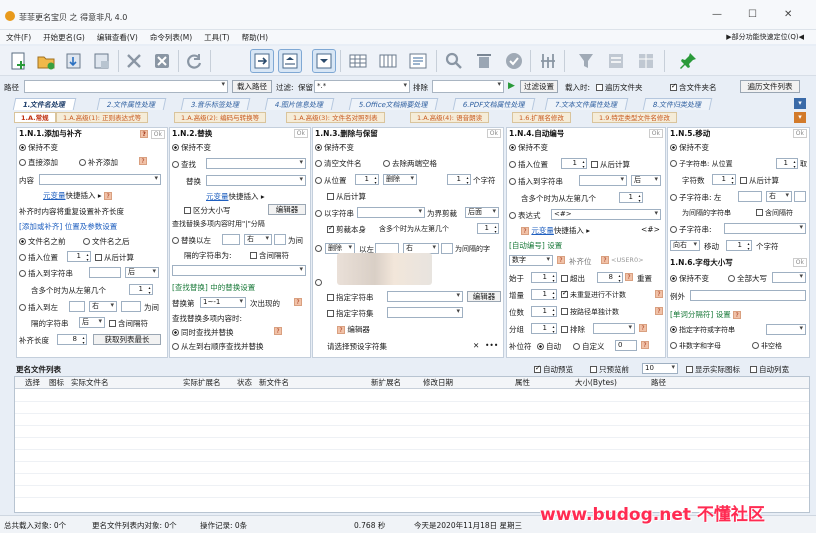 The width and height of the screenshot is (816, 533). What do you see at coordinates (235, 196) in the screenshot?
I see `var-quick-insert: 元变量快捷插入 ▸` at bounding box center [235, 196].